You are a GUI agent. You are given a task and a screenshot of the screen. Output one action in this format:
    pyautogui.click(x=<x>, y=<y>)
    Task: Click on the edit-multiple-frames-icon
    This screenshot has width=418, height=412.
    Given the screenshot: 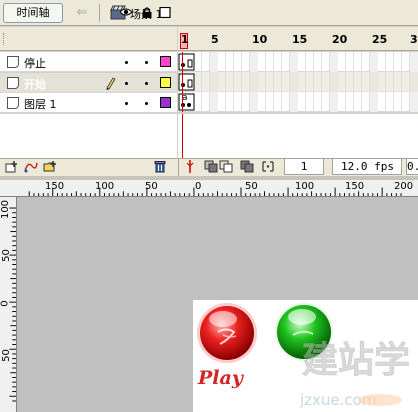 What is the action you would take?
    pyautogui.click(x=247, y=166)
    